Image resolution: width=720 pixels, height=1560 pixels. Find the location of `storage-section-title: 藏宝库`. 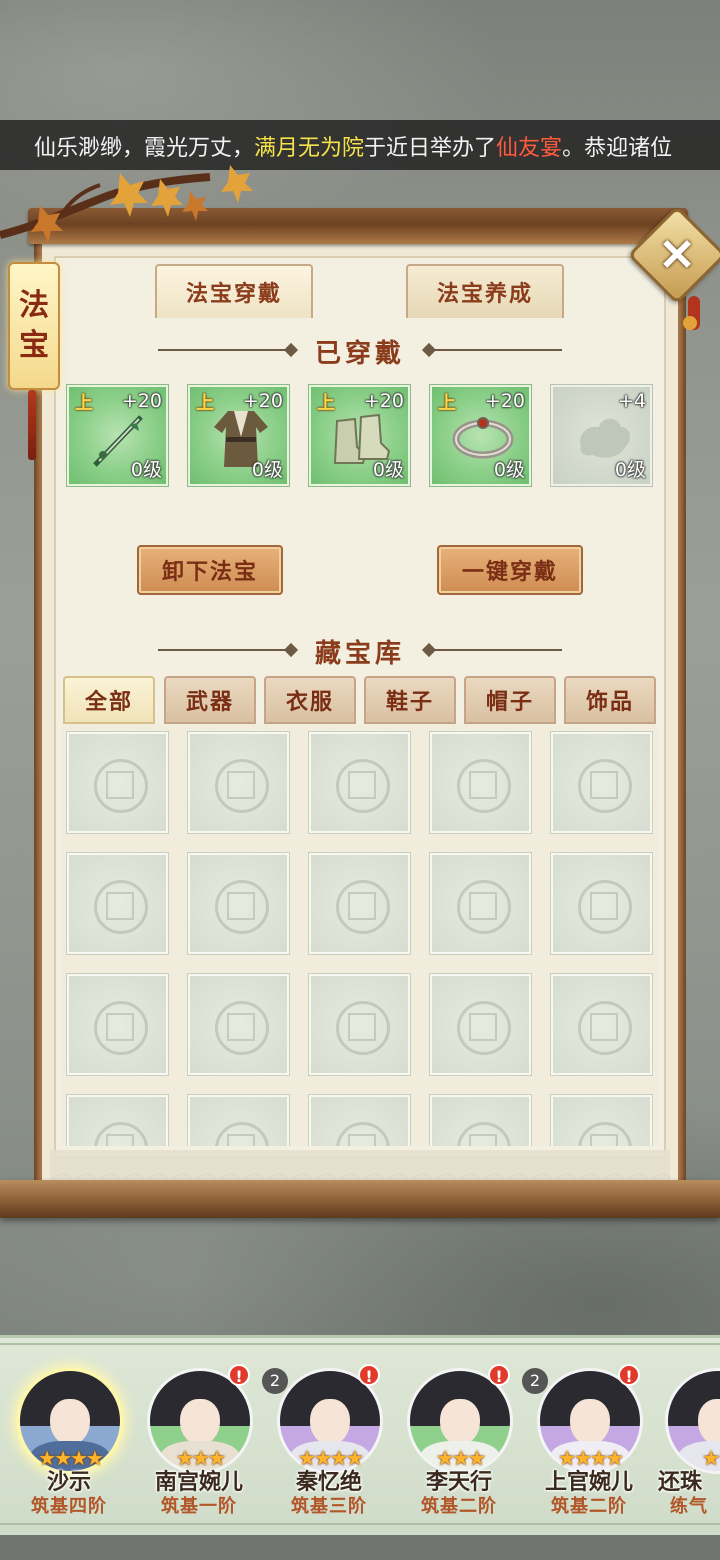

storage-section-title: 藏宝库 is located at coordinates (359, 654).